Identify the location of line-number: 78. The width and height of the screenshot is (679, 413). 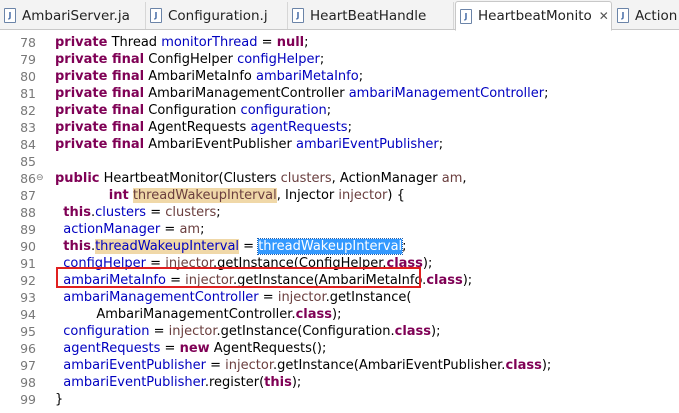
(28, 42).